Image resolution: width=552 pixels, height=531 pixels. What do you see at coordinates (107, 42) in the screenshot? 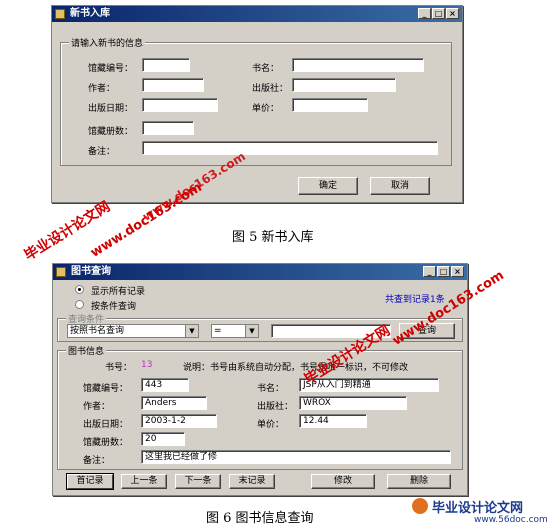
I see `group-legend: 请输入新书的信息` at bounding box center [107, 42].